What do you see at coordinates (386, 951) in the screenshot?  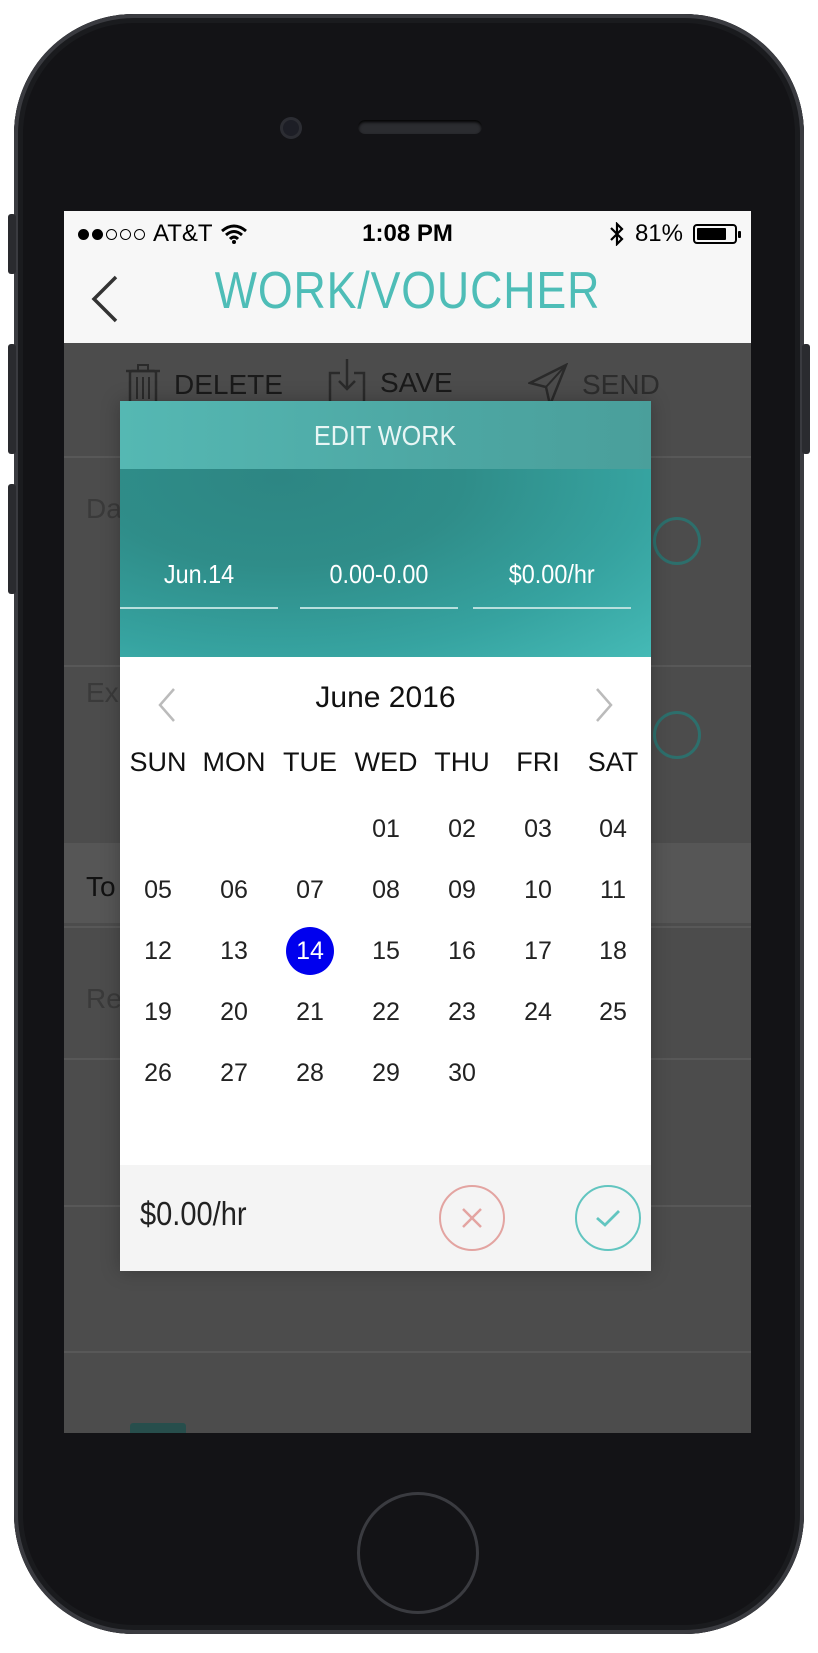 I see `calendar-day: 15` at bounding box center [386, 951].